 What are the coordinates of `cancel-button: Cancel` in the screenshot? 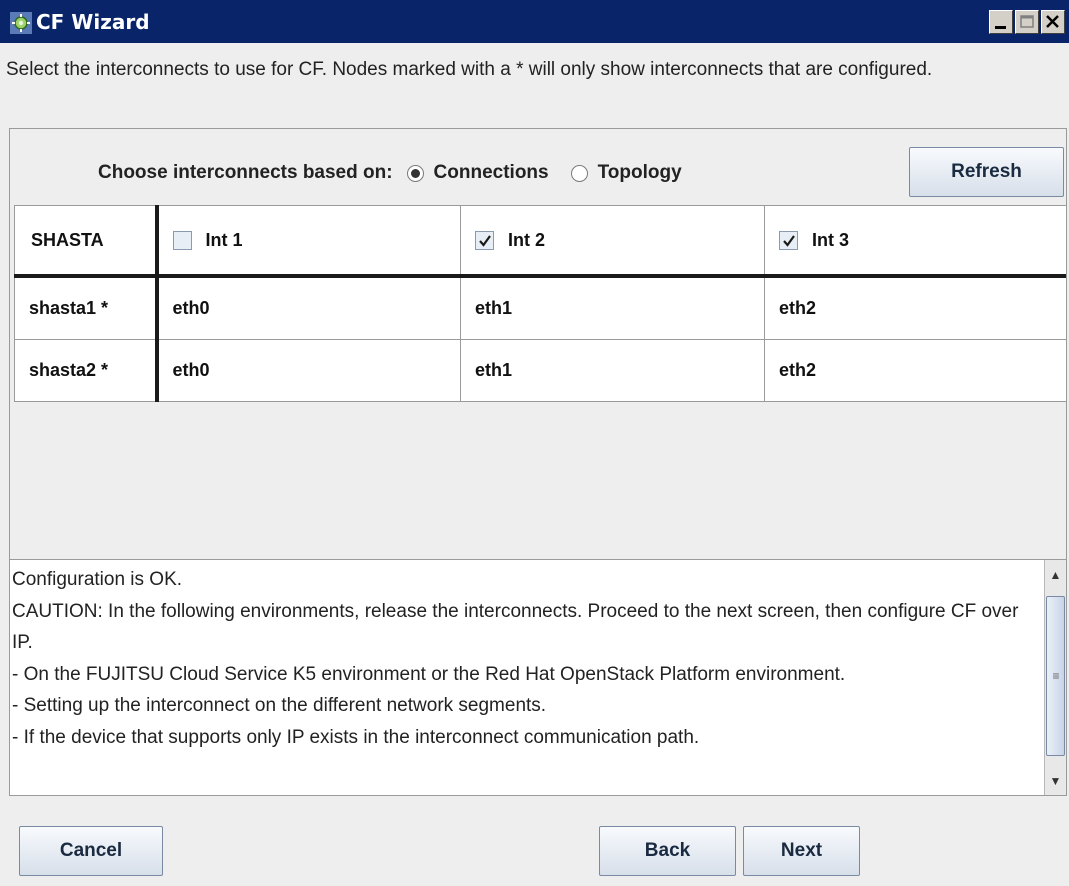 It's located at (91, 851).